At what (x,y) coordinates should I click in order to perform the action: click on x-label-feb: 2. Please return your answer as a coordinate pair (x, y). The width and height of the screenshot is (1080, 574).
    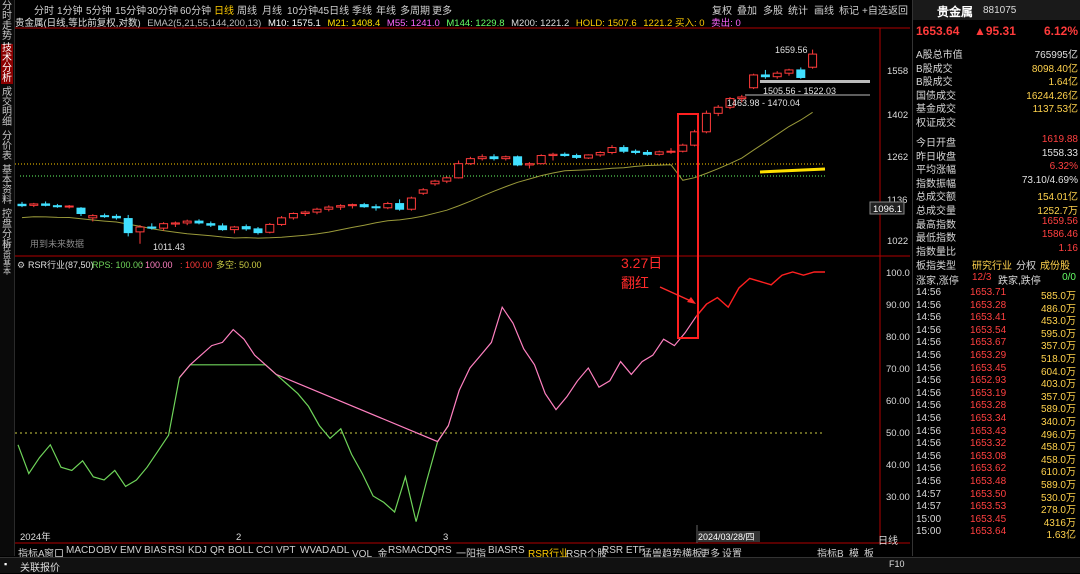
    Looking at the image, I should click on (238, 537).